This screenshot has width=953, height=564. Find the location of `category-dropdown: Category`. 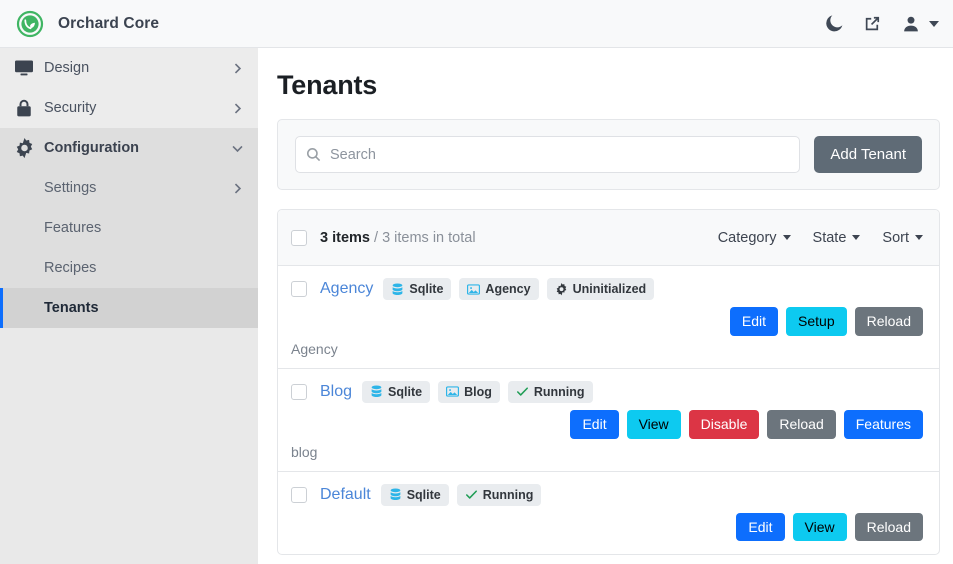

category-dropdown: Category is located at coordinates (754, 238).